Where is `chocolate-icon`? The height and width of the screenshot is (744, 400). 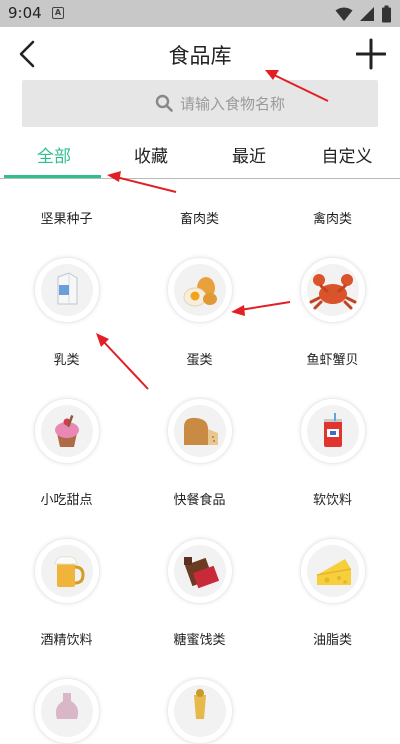 chocolate-icon is located at coordinates (200, 571).